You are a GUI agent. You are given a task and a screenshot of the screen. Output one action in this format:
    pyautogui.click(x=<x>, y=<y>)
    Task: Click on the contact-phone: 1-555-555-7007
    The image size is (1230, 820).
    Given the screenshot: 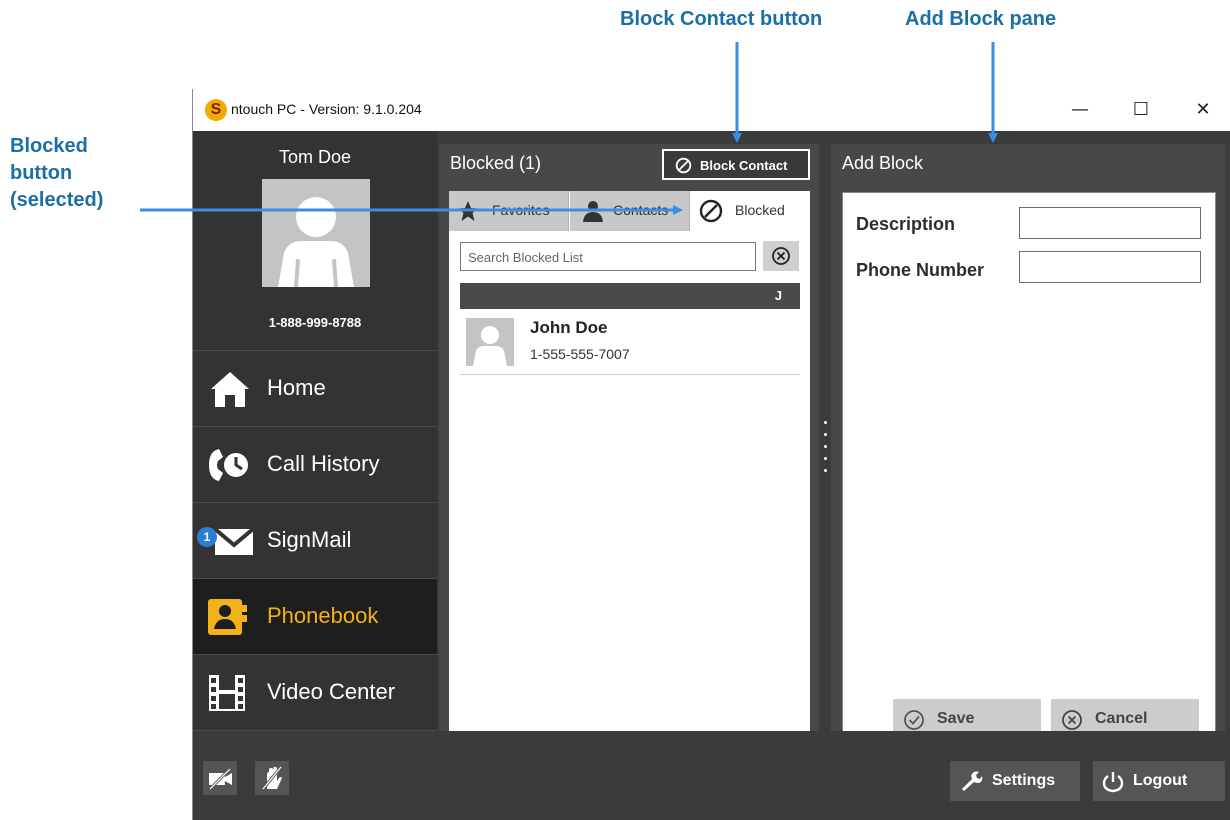 What is the action you would take?
    pyautogui.click(x=580, y=354)
    